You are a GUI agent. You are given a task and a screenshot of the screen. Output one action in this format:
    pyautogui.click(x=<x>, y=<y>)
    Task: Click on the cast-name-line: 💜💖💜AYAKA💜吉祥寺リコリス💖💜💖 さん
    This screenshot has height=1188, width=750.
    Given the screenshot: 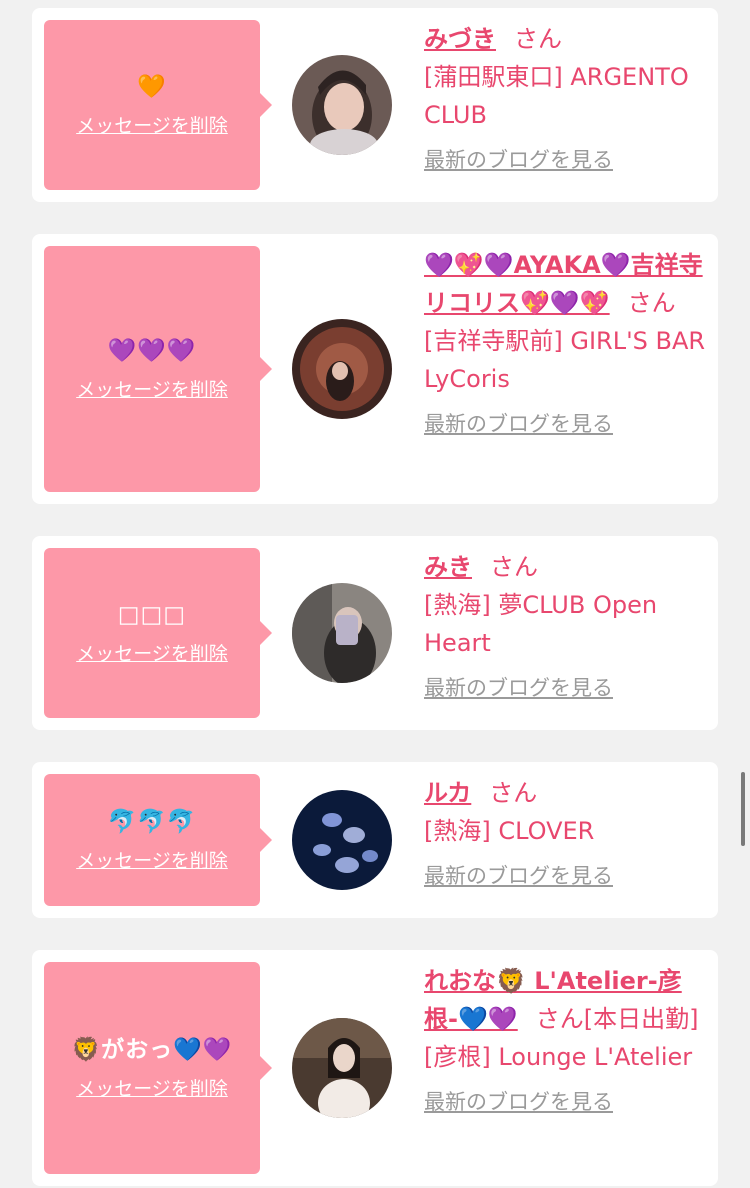 What is the action you would take?
    pyautogui.click(x=567, y=284)
    